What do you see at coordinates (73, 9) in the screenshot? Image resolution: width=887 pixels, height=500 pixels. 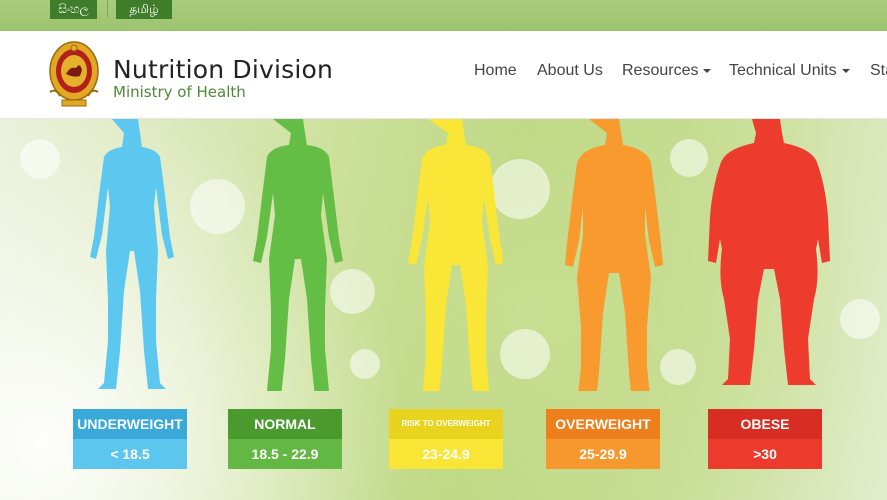 I see `sinhala-language-button: සිංහල` at bounding box center [73, 9].